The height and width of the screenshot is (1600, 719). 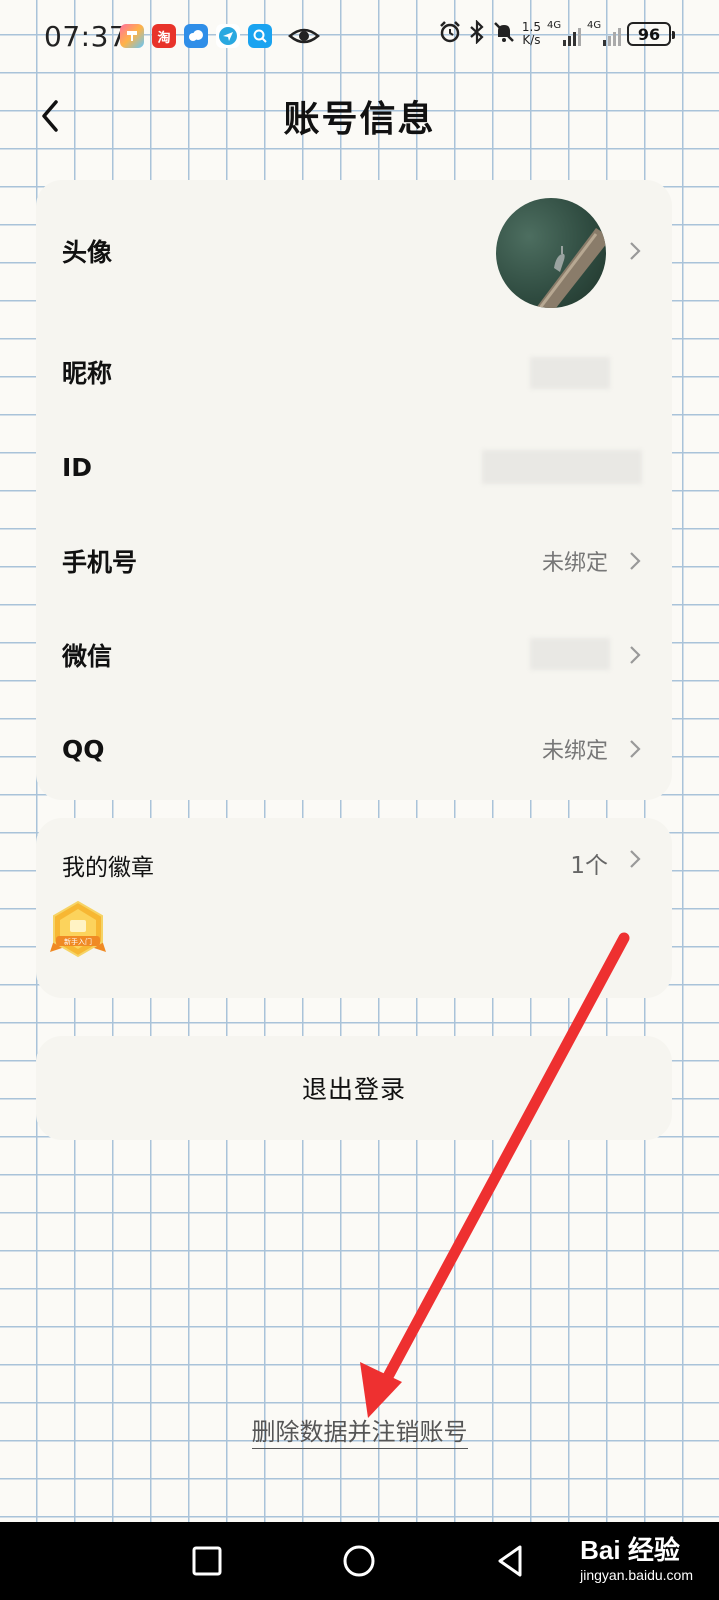 I want to click on page-title: 账号信息, so click(x=359, y=119).